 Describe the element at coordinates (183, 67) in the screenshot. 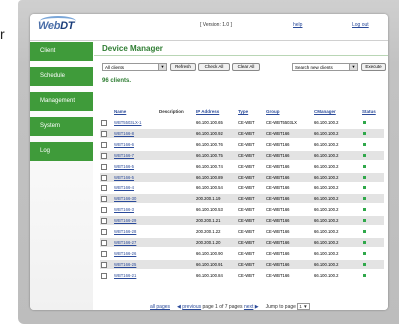

I see `refresh-button: Refresh` at that location.